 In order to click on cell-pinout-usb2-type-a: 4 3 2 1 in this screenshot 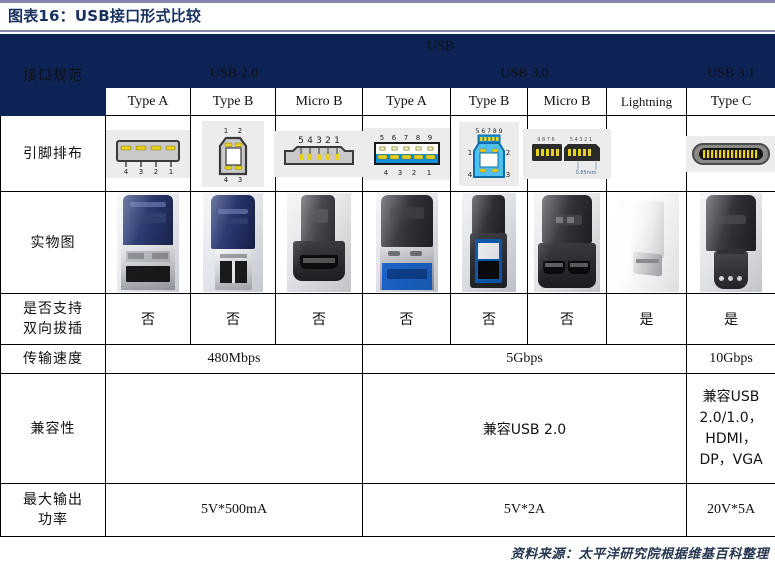, I will do `click(148, 154)`.